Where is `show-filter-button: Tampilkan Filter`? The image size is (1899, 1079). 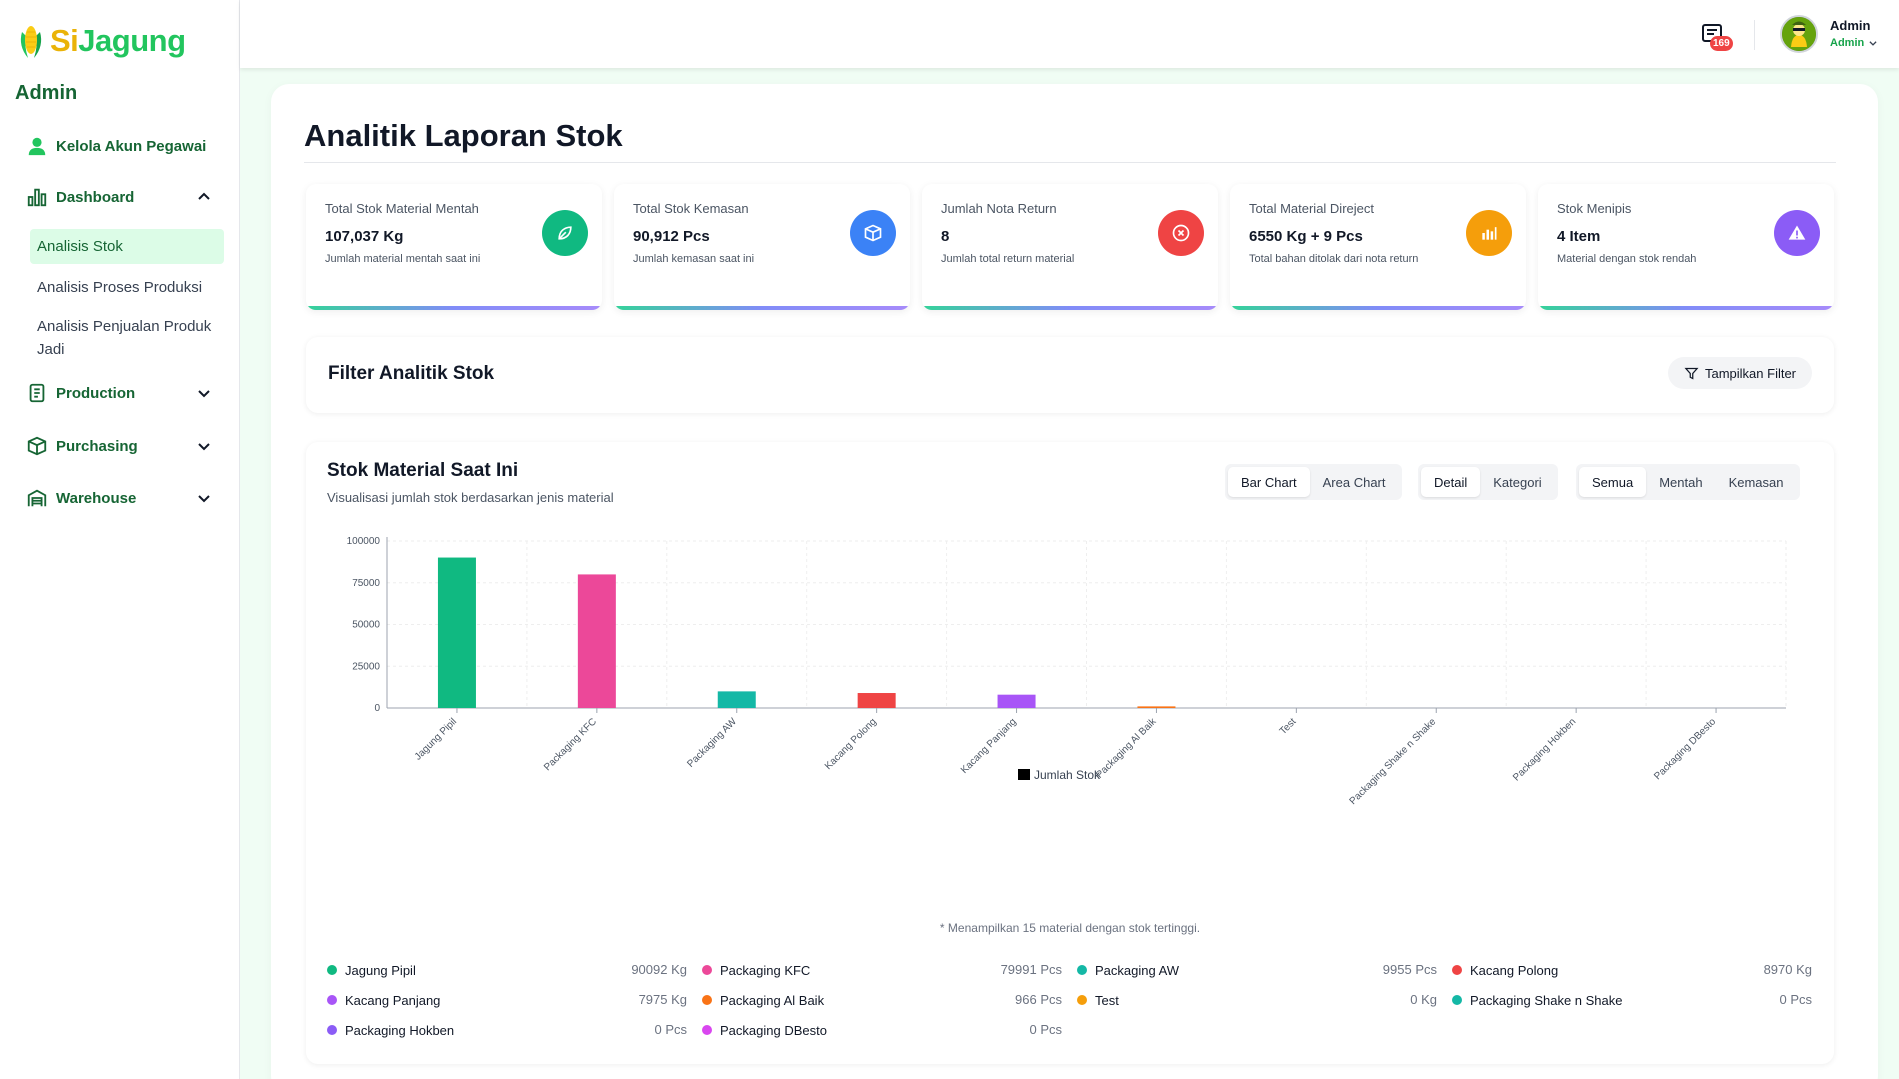
show-filter-button: Tampilkan Filter is located at coordinates (1740, 373).